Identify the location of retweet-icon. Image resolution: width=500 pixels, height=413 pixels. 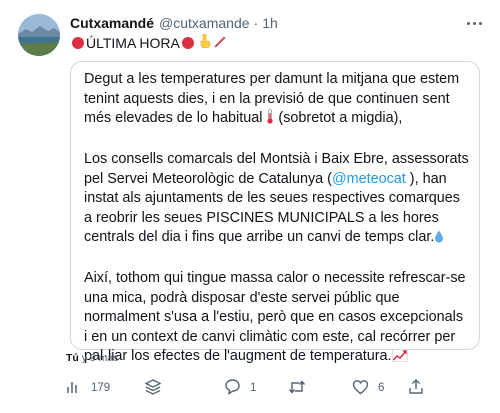
(297, 388).